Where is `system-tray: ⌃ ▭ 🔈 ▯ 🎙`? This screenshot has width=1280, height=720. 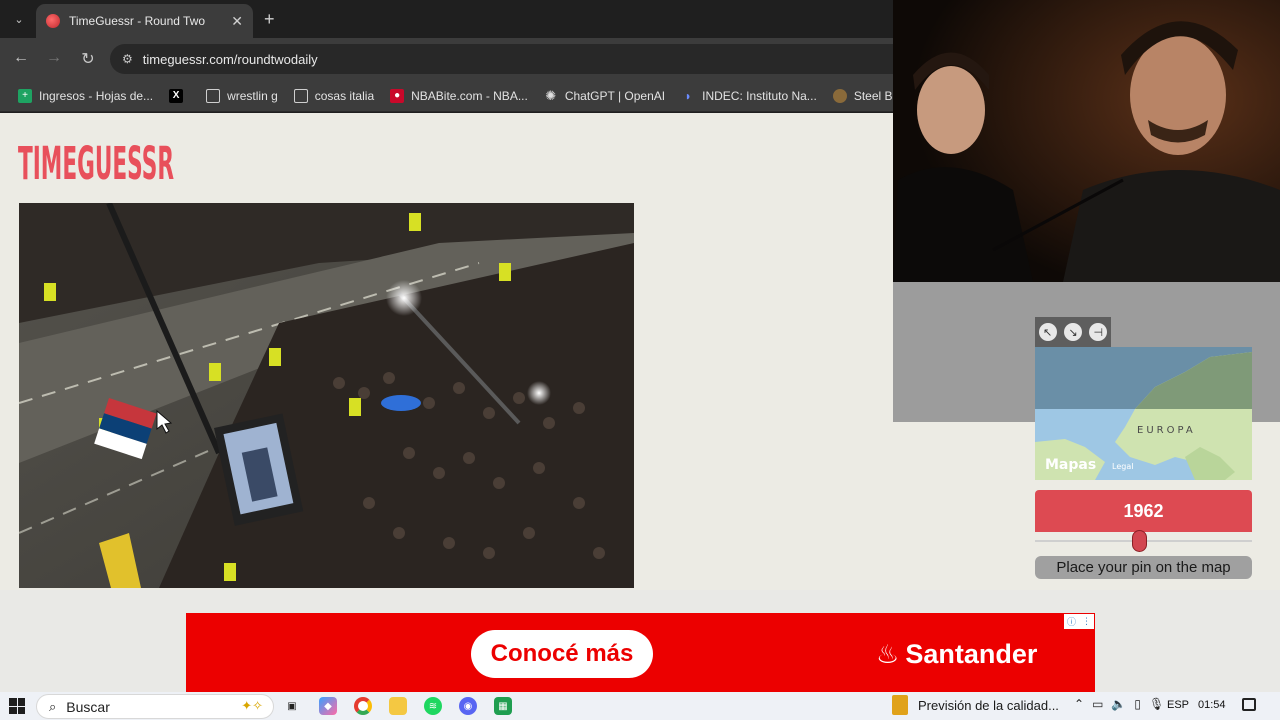
system-tray: ⌃ ▭ 🔈 ▯ 🎙 is located at coordinates (1119, 704).